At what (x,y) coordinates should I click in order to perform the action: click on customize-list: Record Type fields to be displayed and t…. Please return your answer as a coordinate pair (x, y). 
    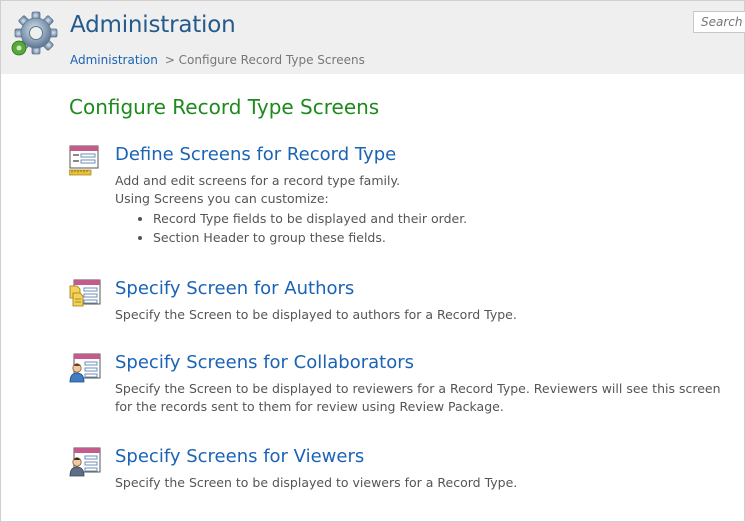
    Looking at the image, I should click on (420, 228).